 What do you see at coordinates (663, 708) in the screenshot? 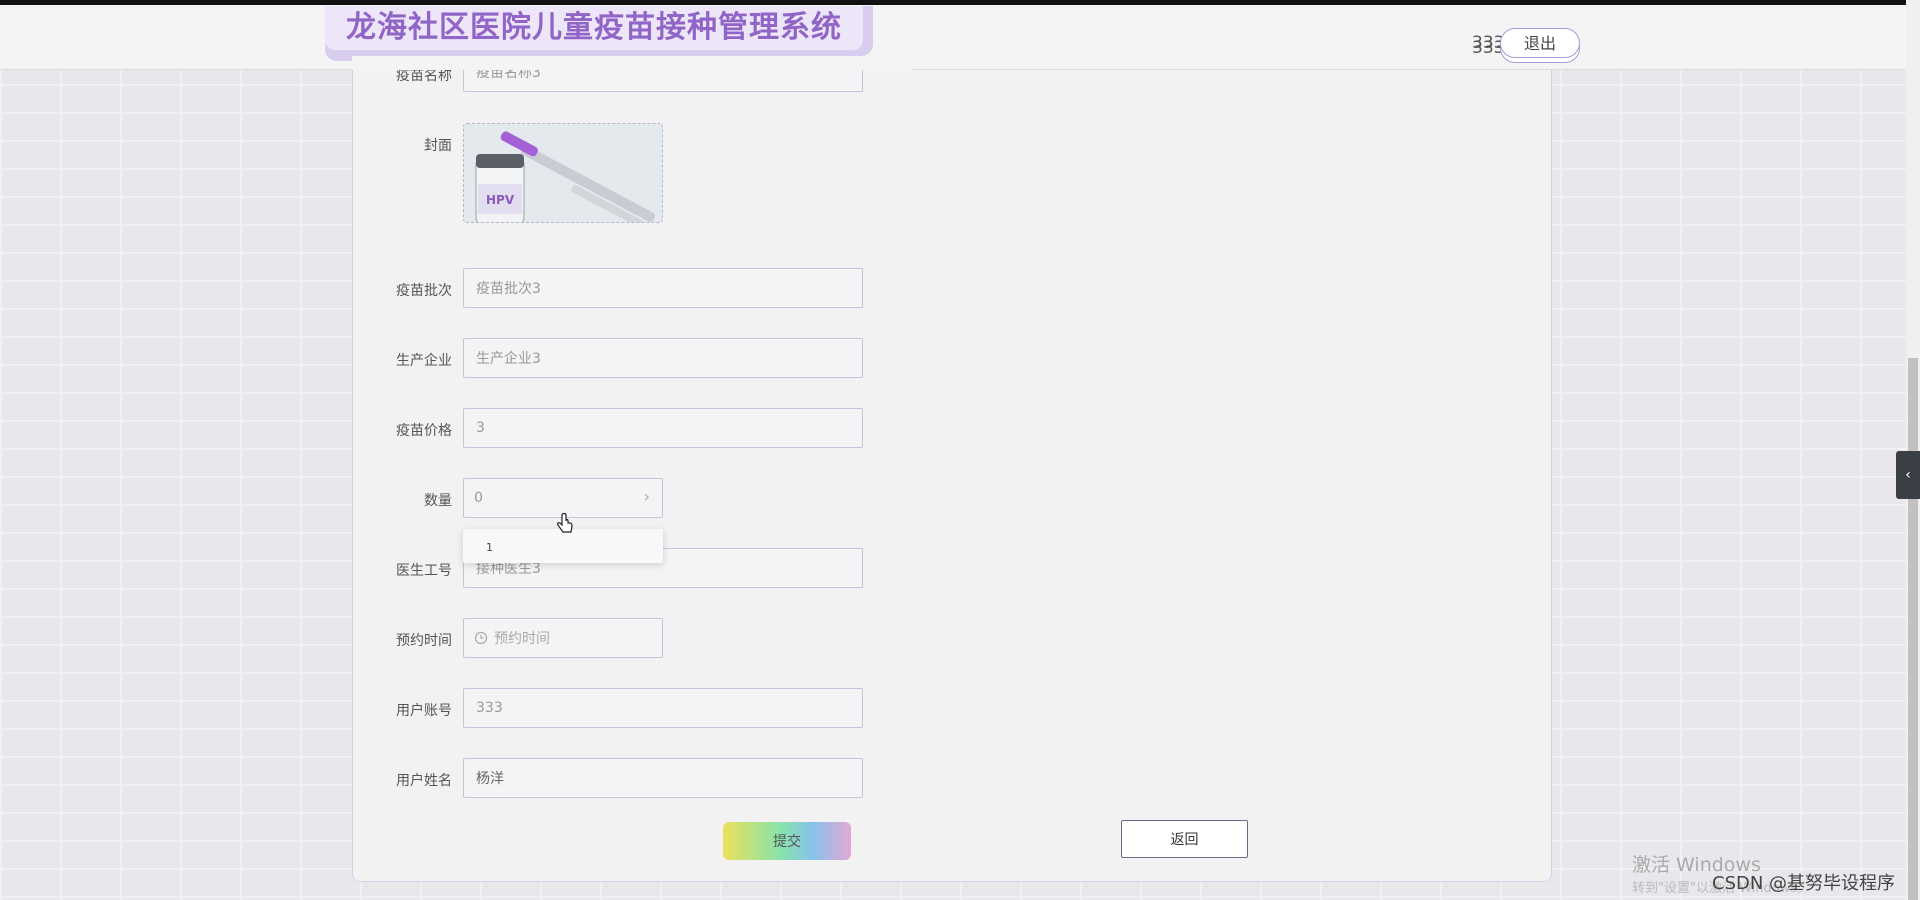
I see `user-account-input: 333` at bounding box center [663, 708].